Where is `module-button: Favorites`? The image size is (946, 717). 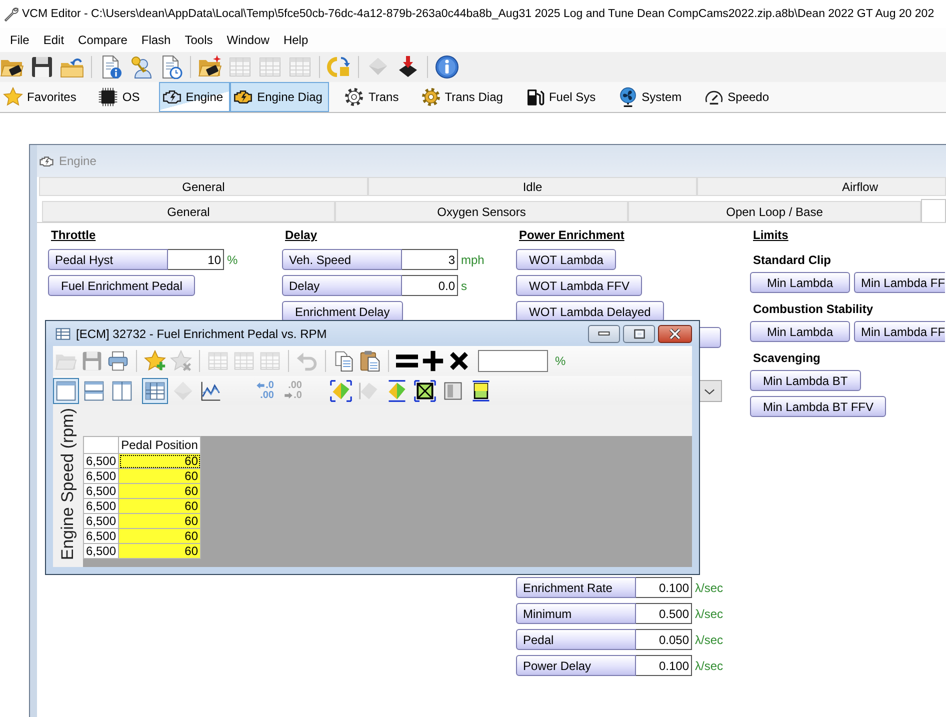
module-button: Favorites is located at coordinates (42, 97).